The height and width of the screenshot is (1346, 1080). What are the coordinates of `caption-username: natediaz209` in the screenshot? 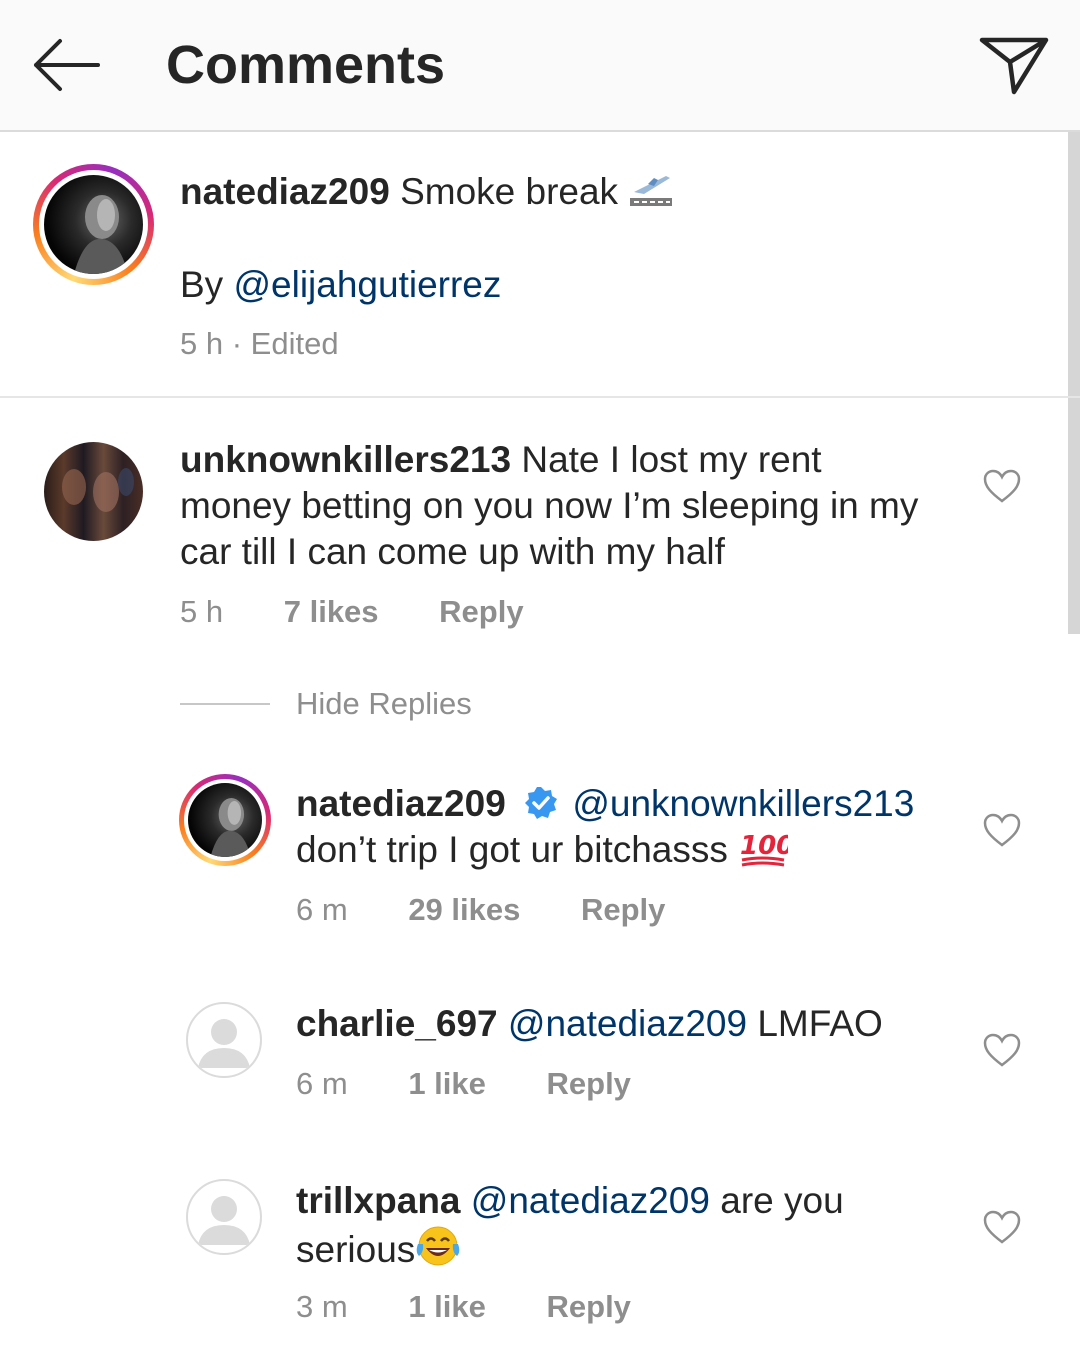 It's located at (285, 191).